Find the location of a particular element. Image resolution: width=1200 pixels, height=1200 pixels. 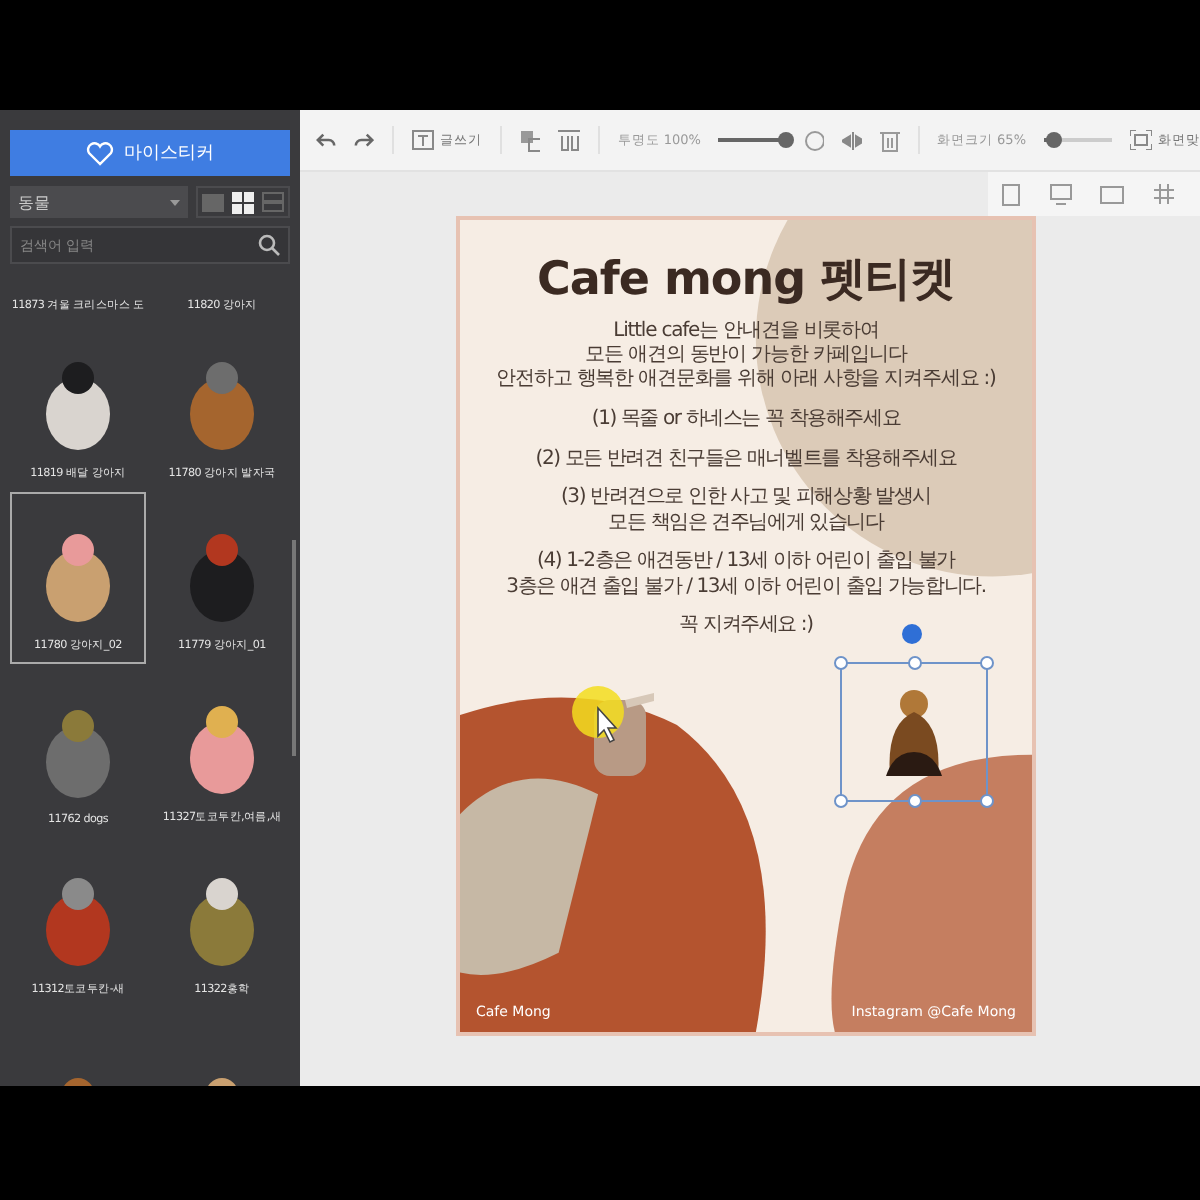

undo-icon is located at coordinates (326, 140).